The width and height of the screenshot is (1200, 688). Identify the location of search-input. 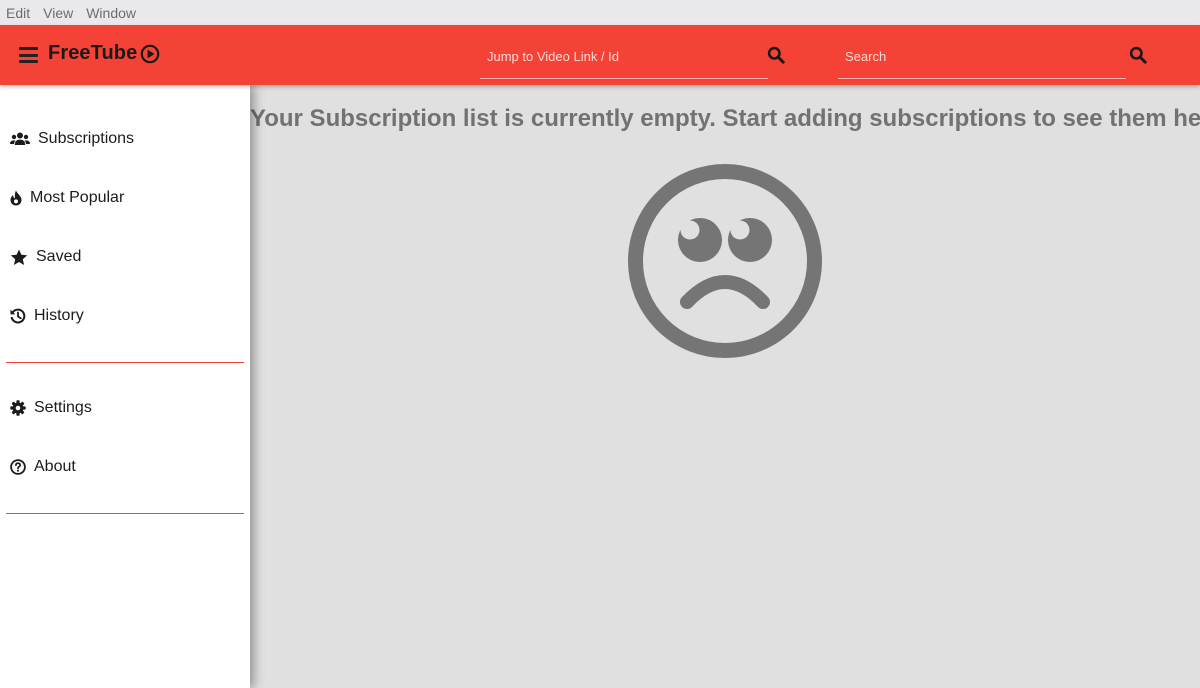
(982, 56).